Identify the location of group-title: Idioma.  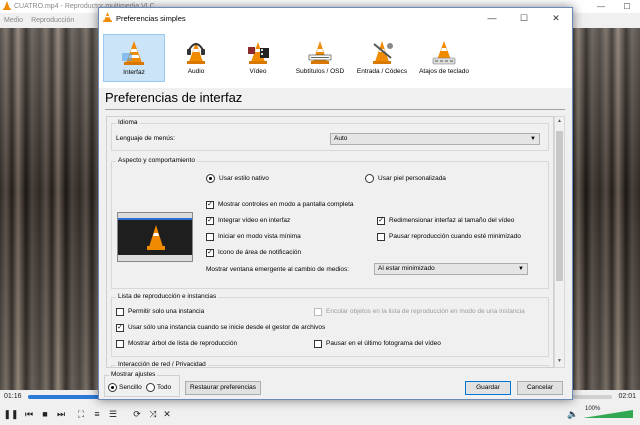
(128, 122).